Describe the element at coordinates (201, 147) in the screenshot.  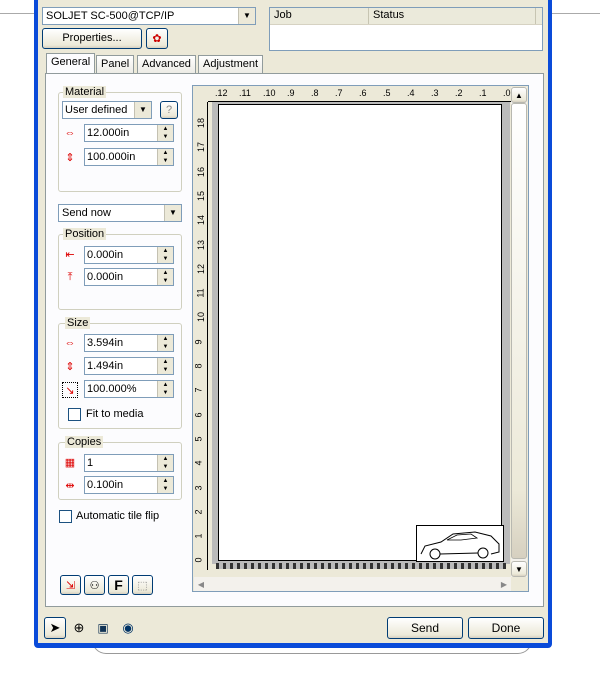
I see `left-ruler-tick-label: 17` at that location.